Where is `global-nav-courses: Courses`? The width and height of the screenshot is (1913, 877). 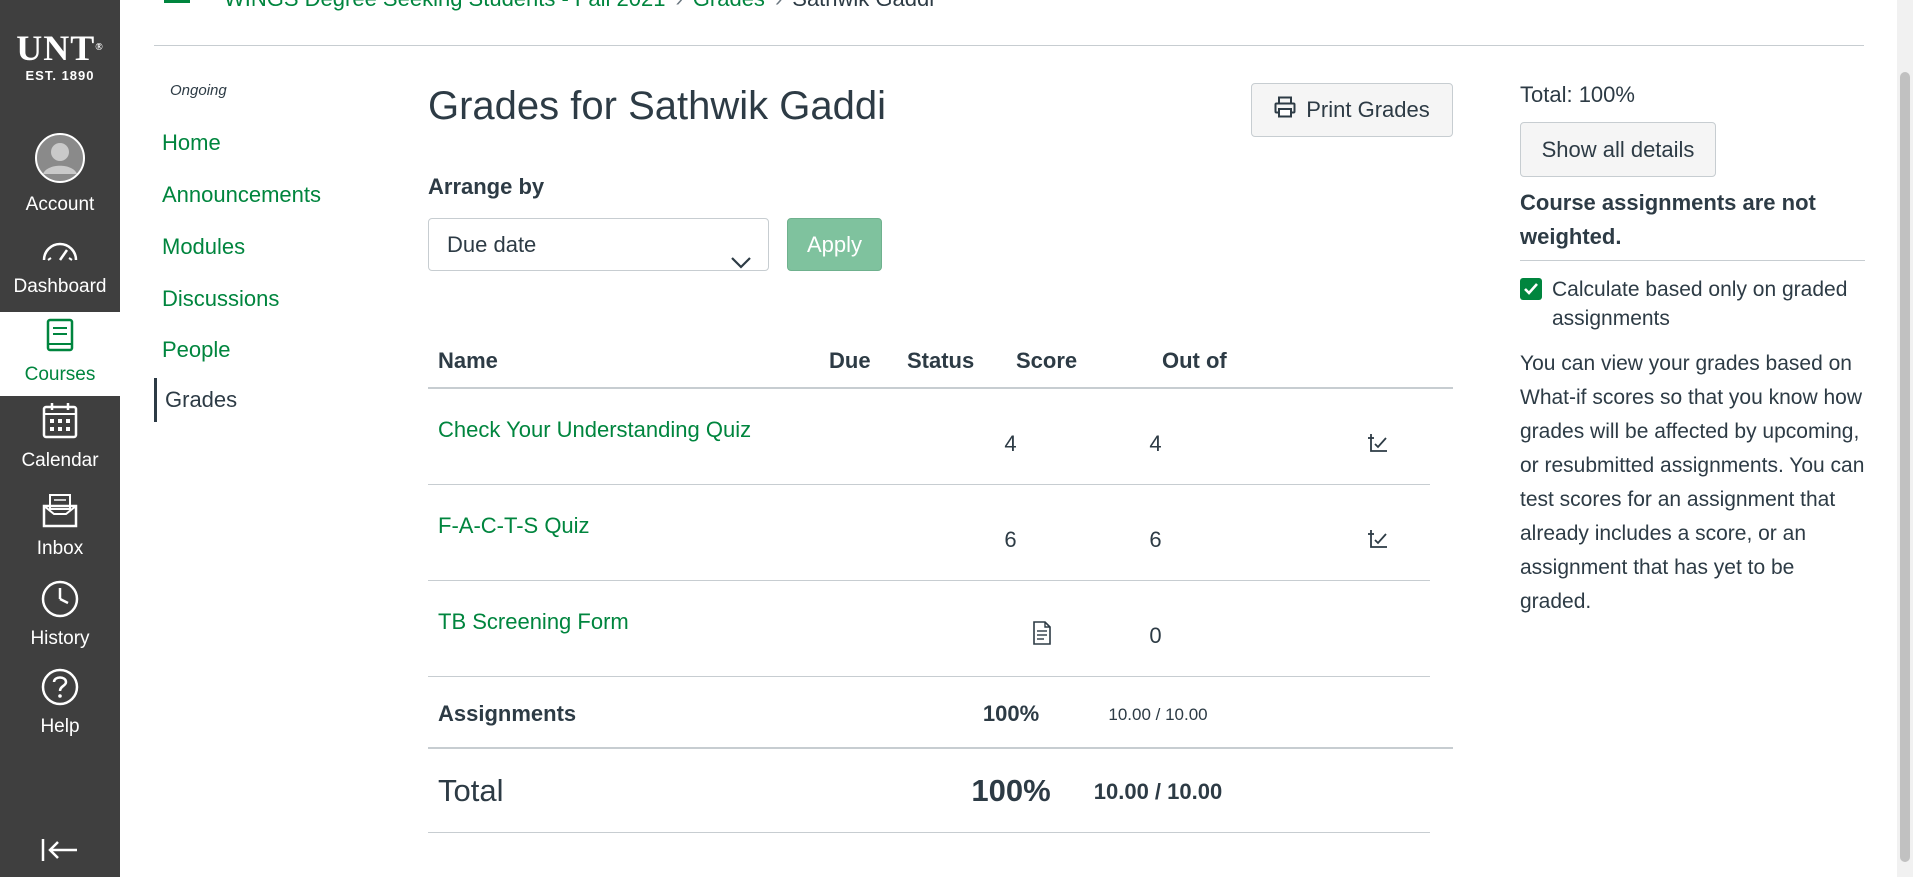 global-nav-courses: Courses is located at coordinates (60, 354).